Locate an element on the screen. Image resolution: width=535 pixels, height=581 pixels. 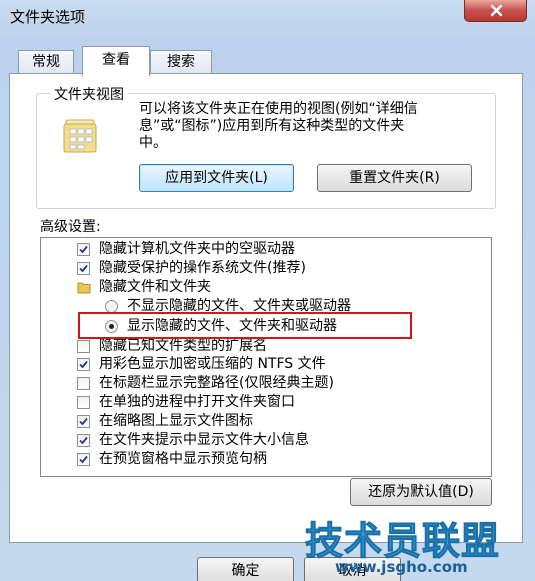
close-button is located at coordinates (495, 11).